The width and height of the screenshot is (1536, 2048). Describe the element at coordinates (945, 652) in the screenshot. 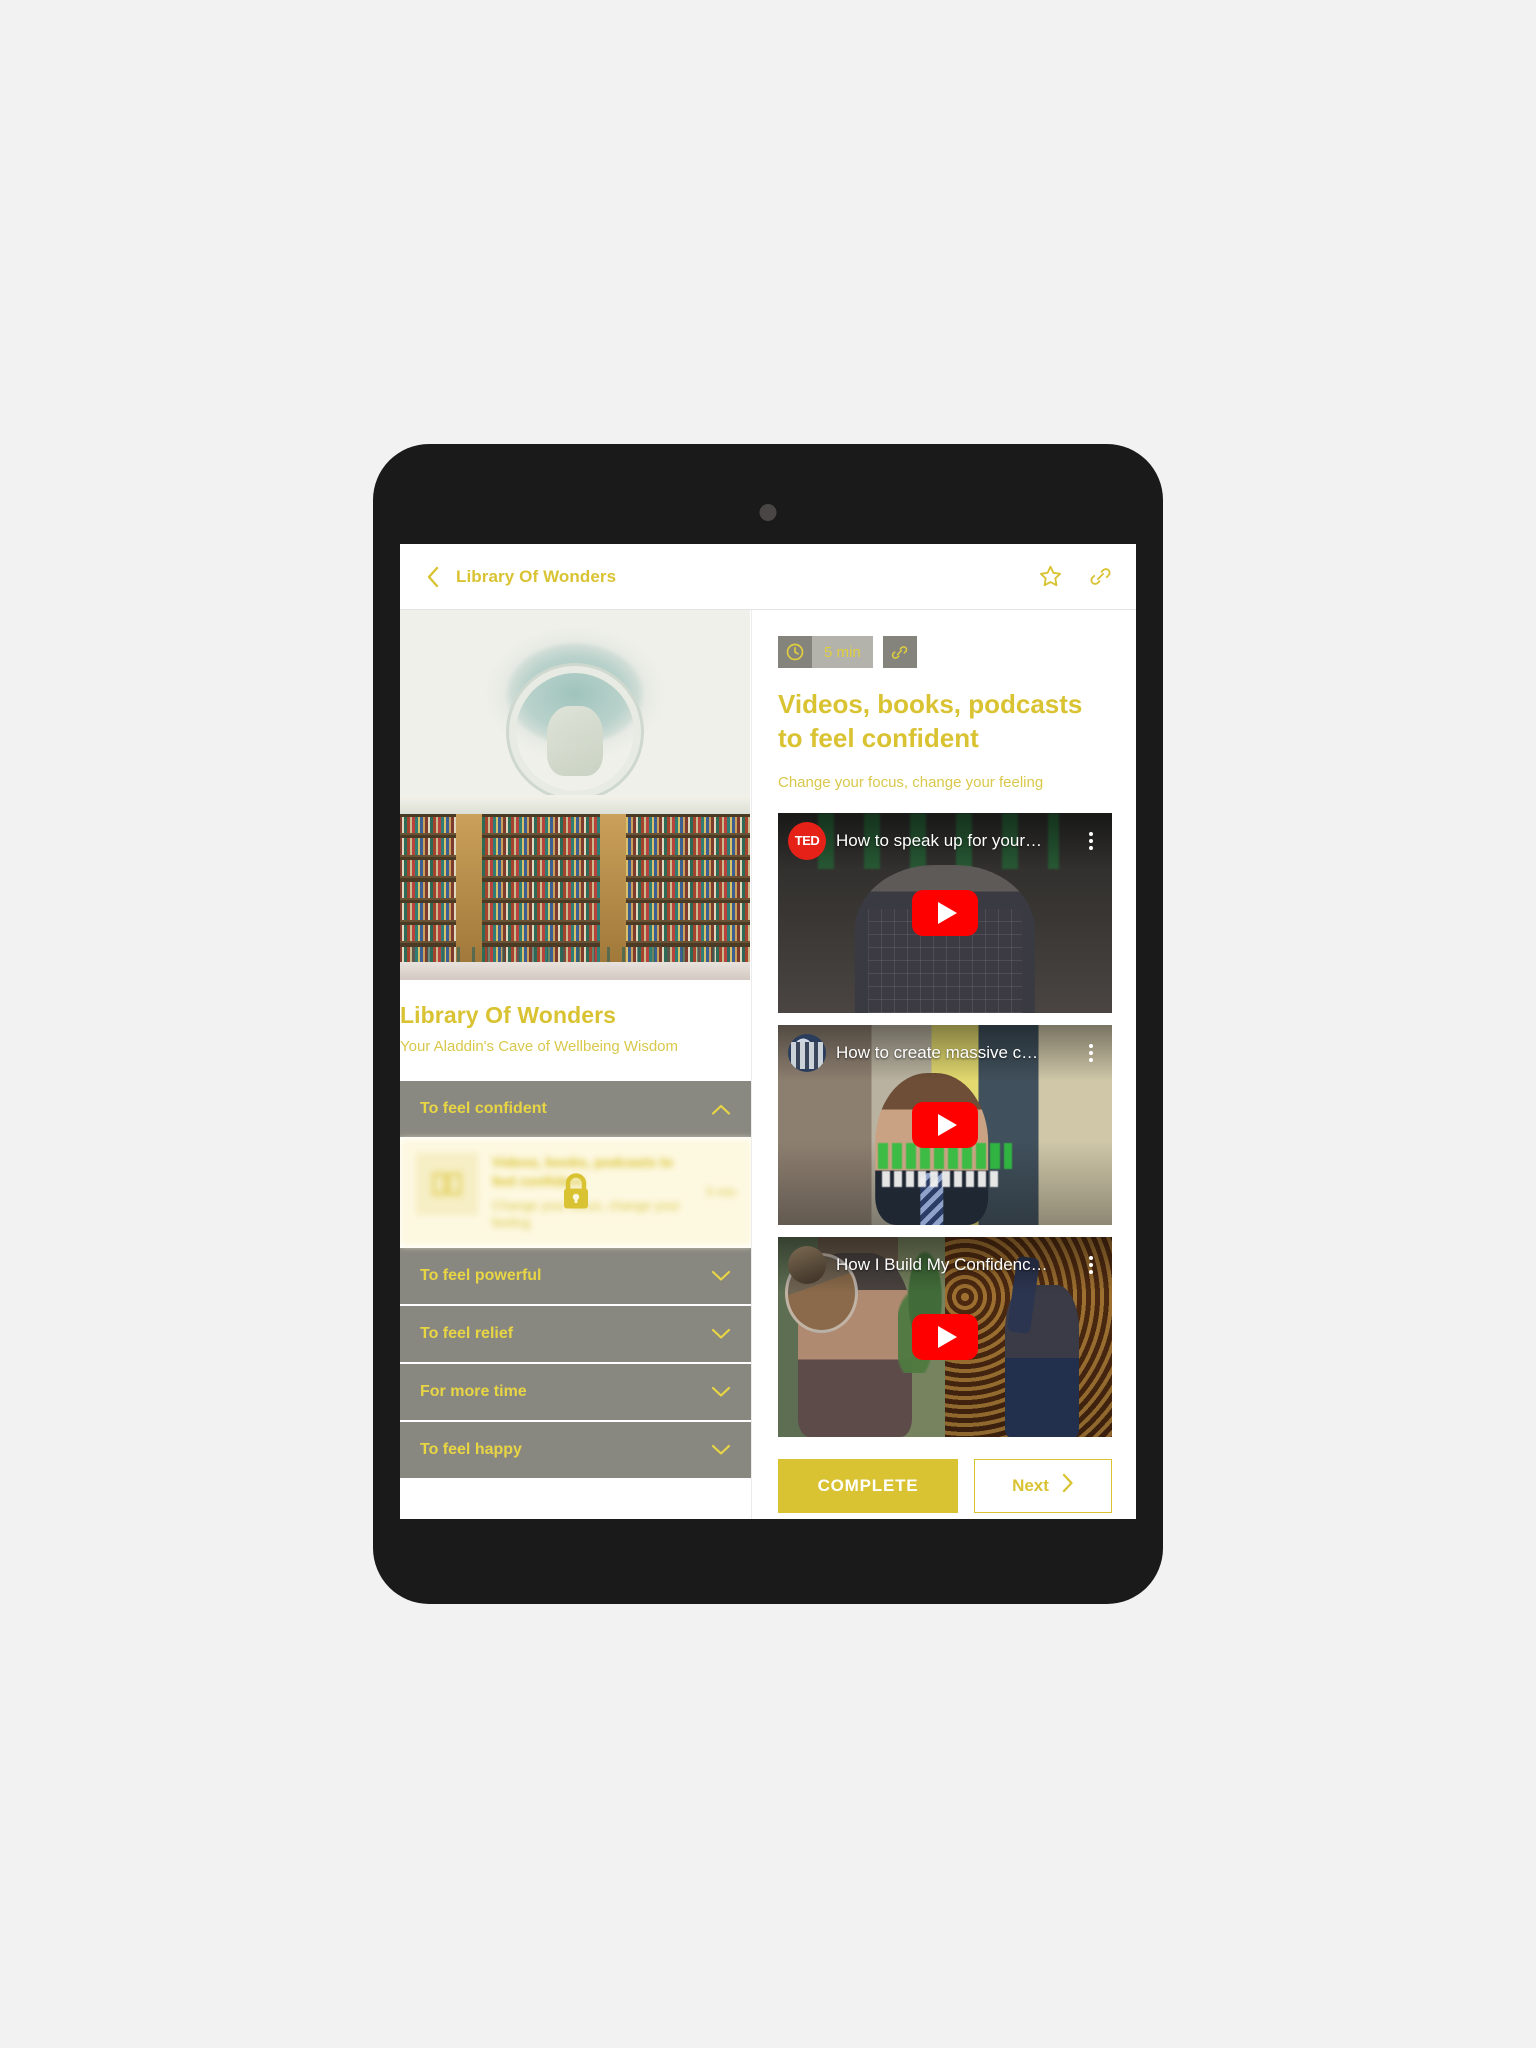

I see `lesson-meta-row: 5 min` at that location.